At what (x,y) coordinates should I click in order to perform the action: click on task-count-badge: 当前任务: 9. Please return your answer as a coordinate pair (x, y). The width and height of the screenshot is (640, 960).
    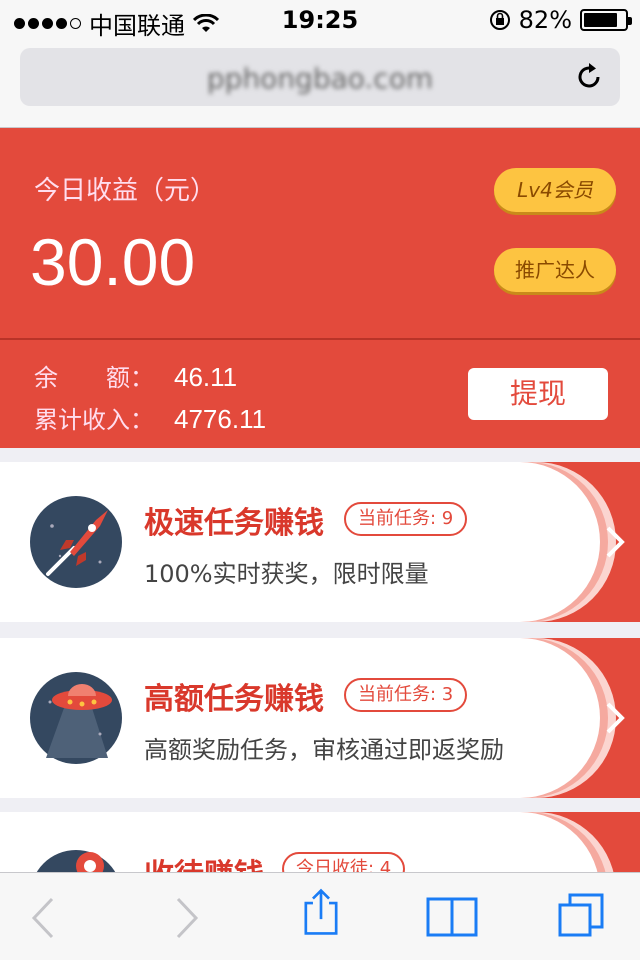
    Looking at the image, I should click on (406, 519).